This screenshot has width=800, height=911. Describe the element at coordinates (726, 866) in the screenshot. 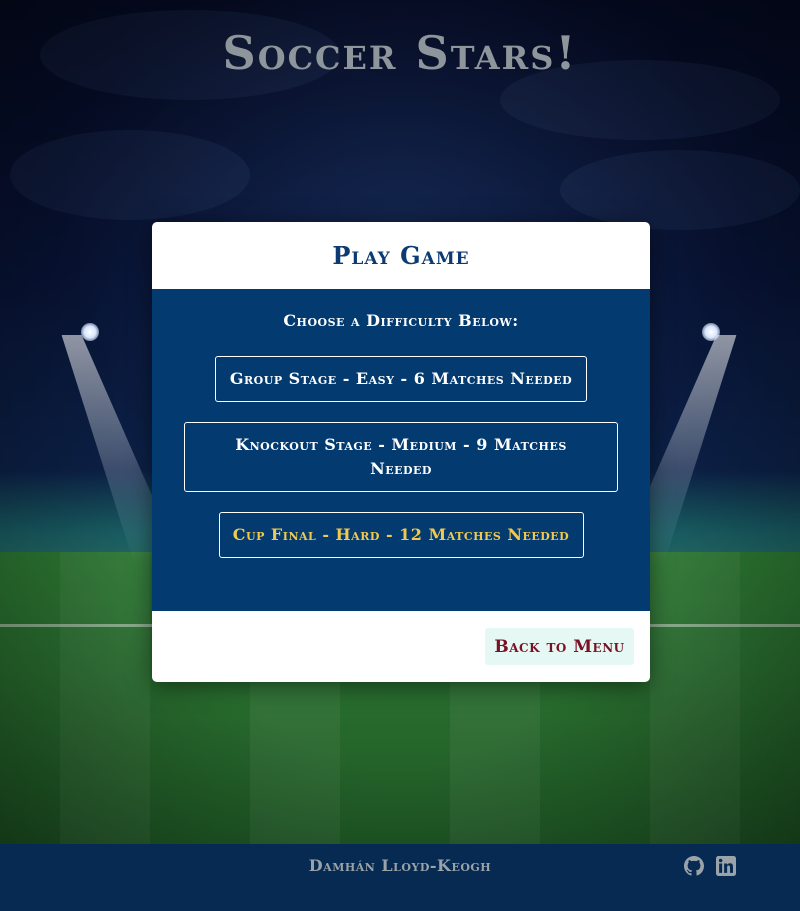

I see `linkedin-icon` at that location.